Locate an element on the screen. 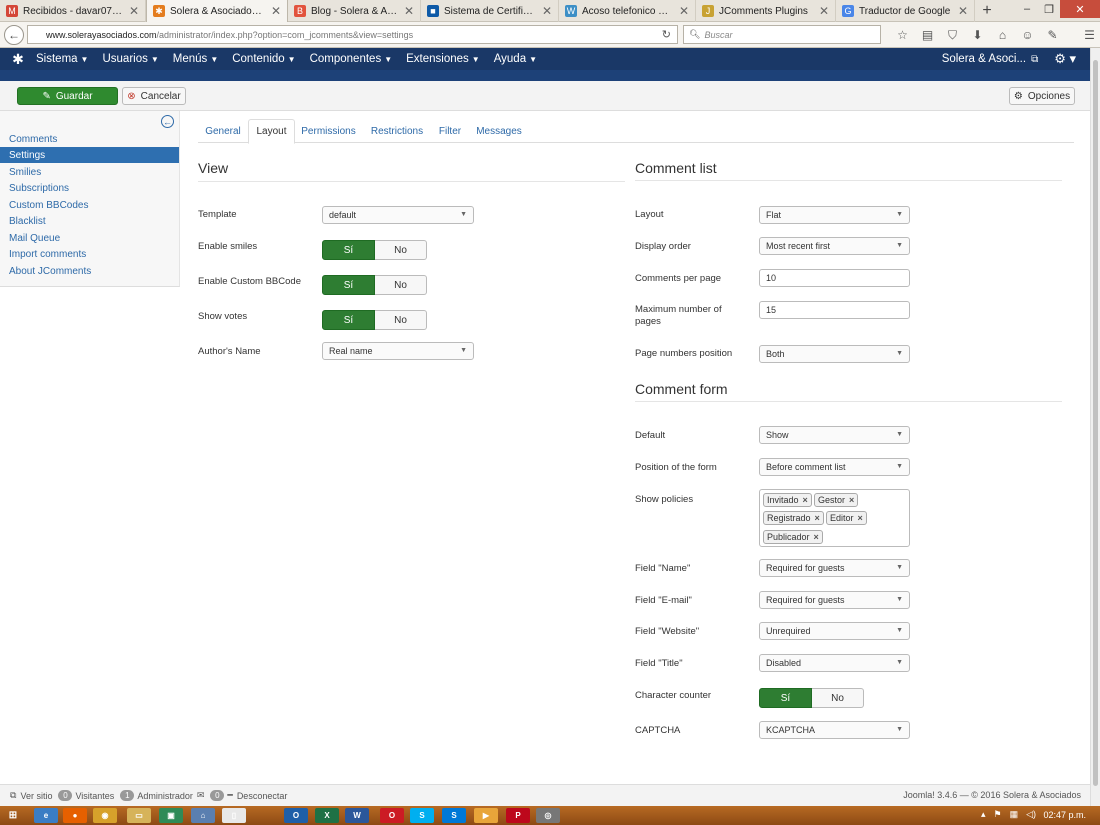 The image size is (1100, 825). tab-general: General is located at coordinates (223, 131).